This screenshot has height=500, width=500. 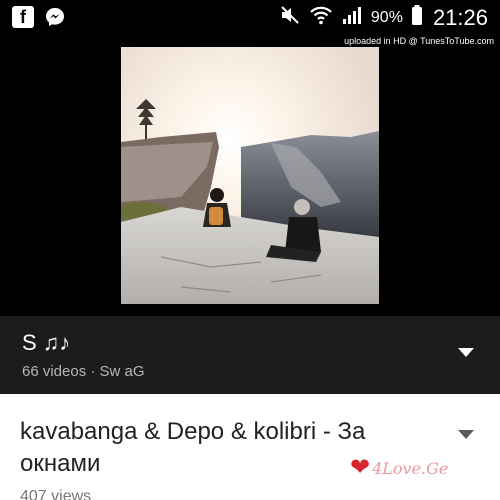 What do you see at coordinates (290, 17) in the screenshot?
I see `mute-icon` at bounding box center [290, 17].